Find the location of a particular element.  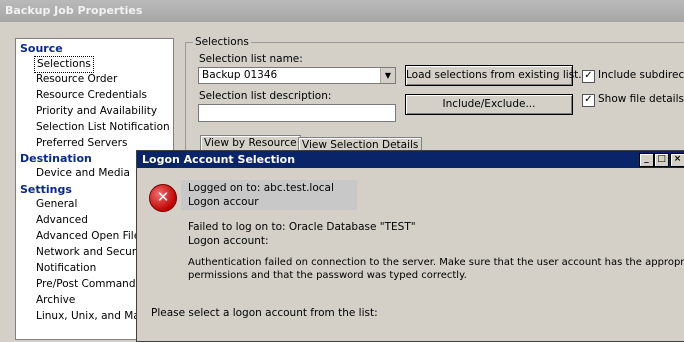

nav-item-resource-order: Resource Order is located at coordinates (76, 79).